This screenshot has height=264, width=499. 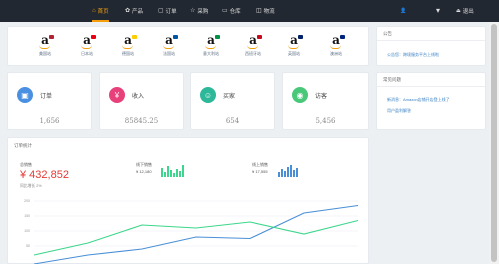 What do you see at coordinates (161, 11) in the screenshot?
I see `orders-icon: ▢` at bounding box center [161, 11].